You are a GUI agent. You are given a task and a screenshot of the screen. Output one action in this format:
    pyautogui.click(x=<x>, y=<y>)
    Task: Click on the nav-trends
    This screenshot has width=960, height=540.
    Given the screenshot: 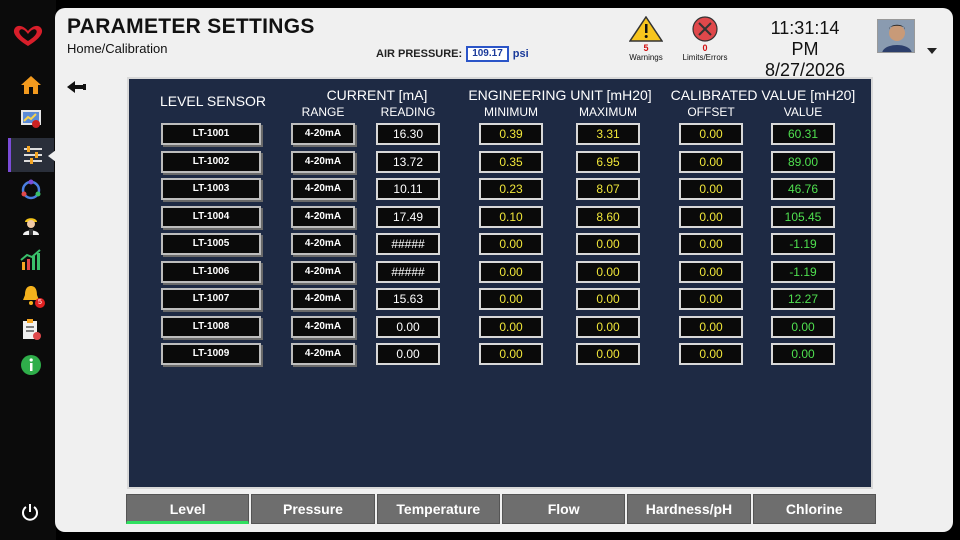 What is the action you would take?
    pyautogui.click(x=31, y=260)
    